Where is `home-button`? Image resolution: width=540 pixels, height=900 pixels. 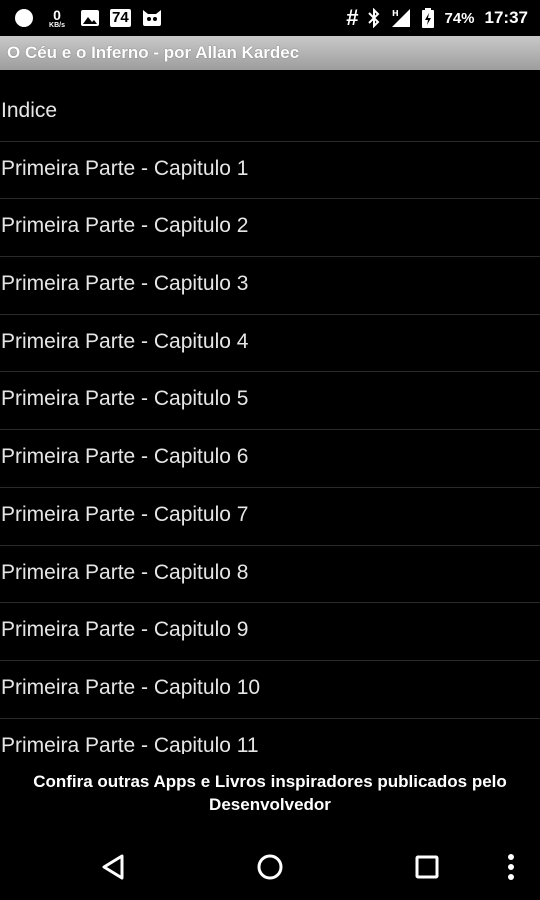
home-button is located at coordinates (270, 869).